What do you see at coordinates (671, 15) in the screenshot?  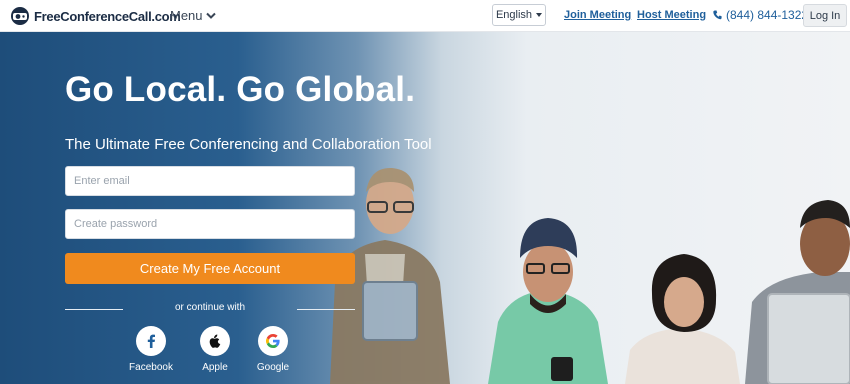 I see `host-meeting-link: Host Meeting` at bounding box center [671, 15].